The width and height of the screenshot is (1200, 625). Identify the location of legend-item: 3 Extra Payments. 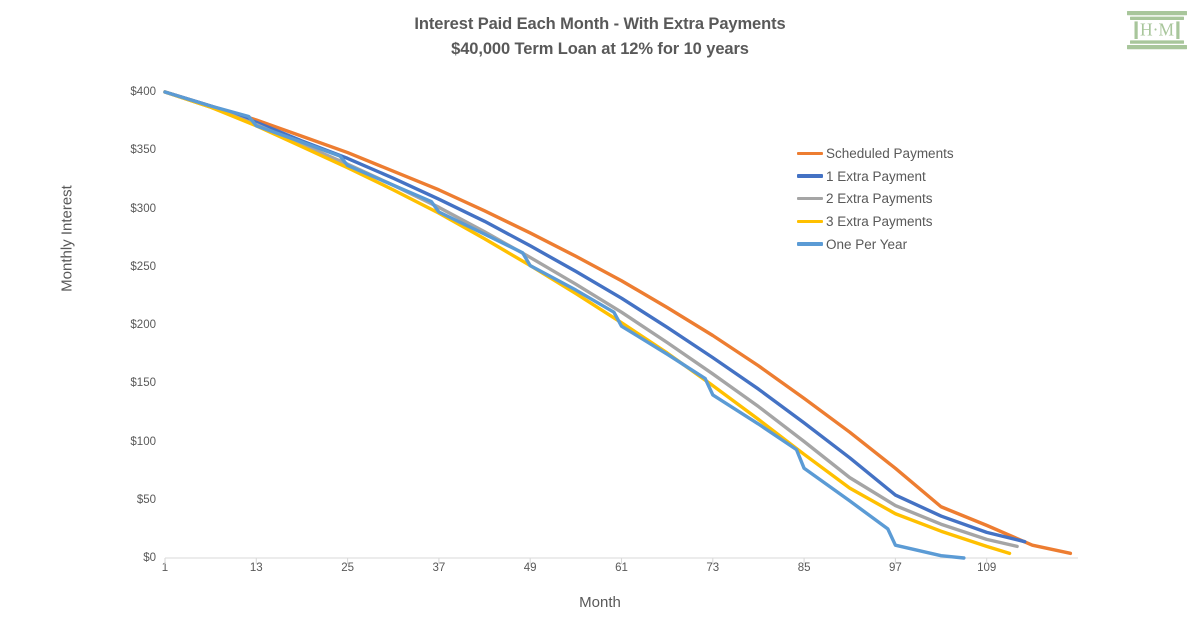
(875, 221).